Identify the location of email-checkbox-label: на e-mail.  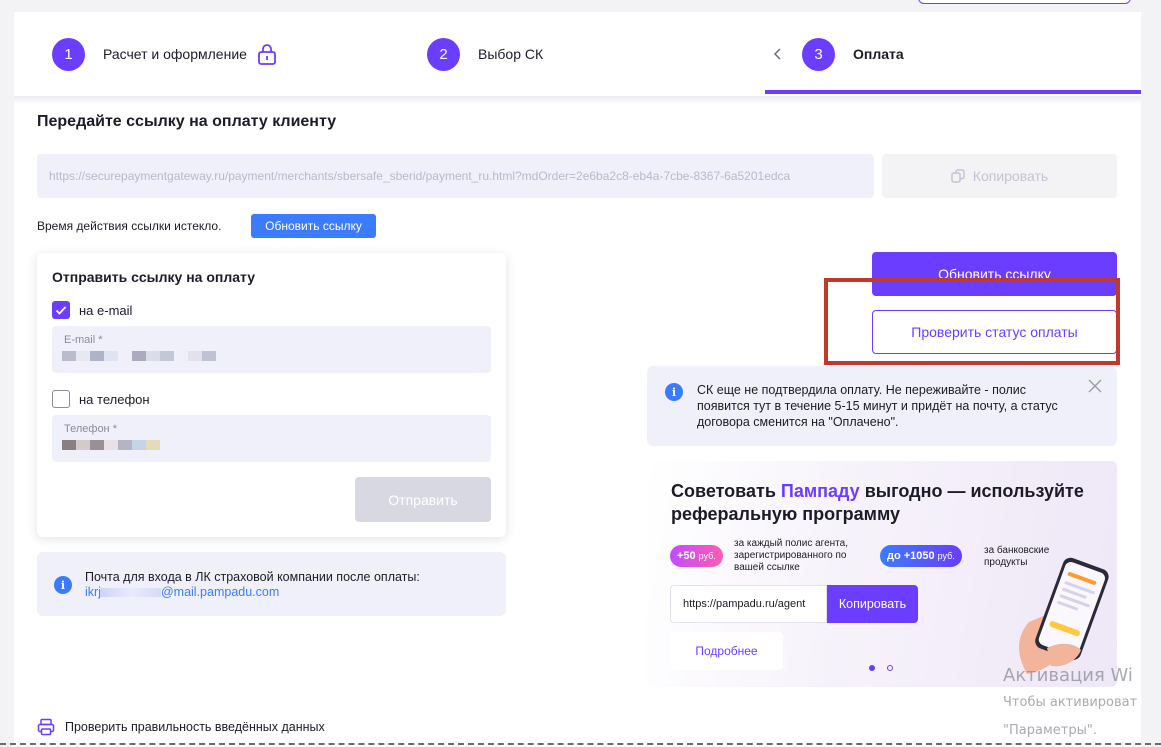
(106, 310).